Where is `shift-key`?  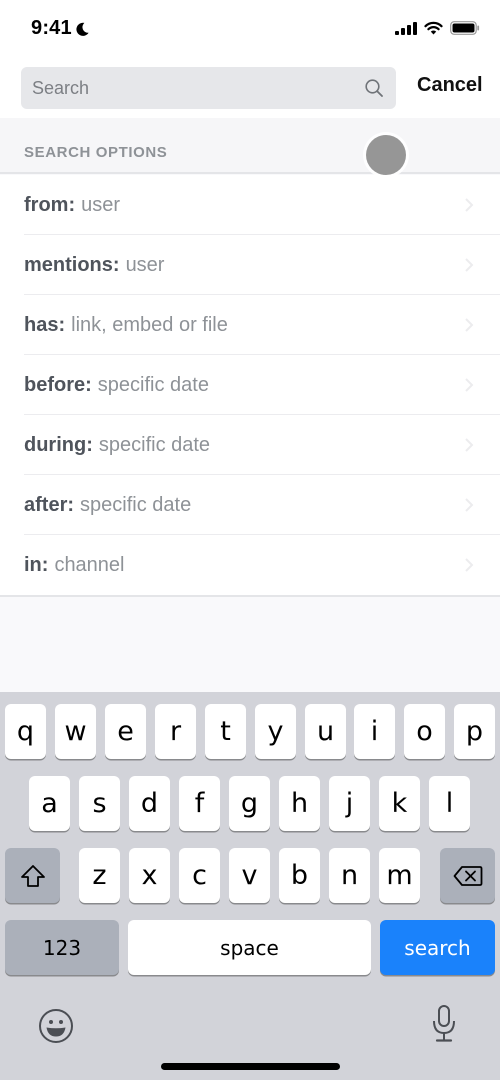
shift-key is located at coordinates (32, 875).